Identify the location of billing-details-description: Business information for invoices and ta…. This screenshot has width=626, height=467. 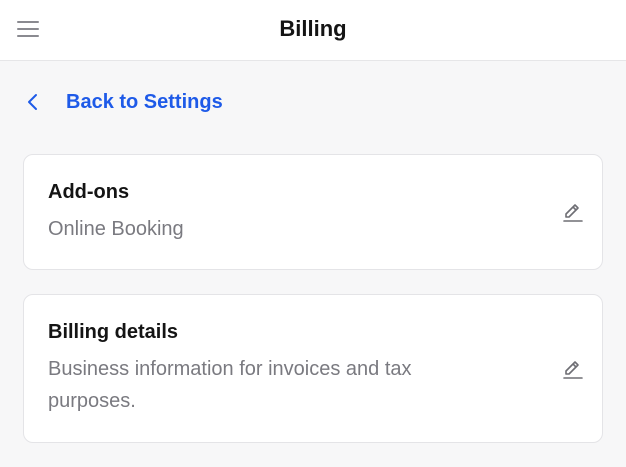
(230, 385).